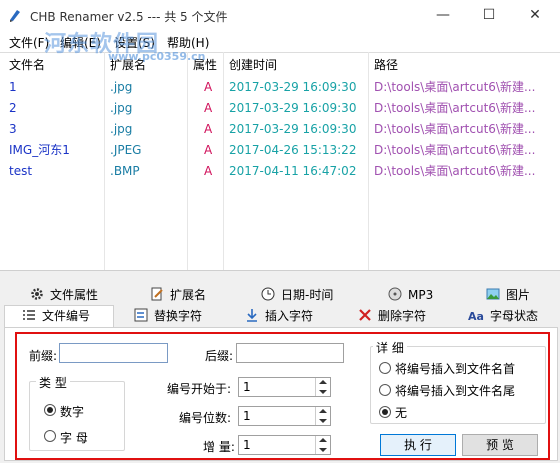  I want to click on tab-label: 文件编号, so click(66, 316).